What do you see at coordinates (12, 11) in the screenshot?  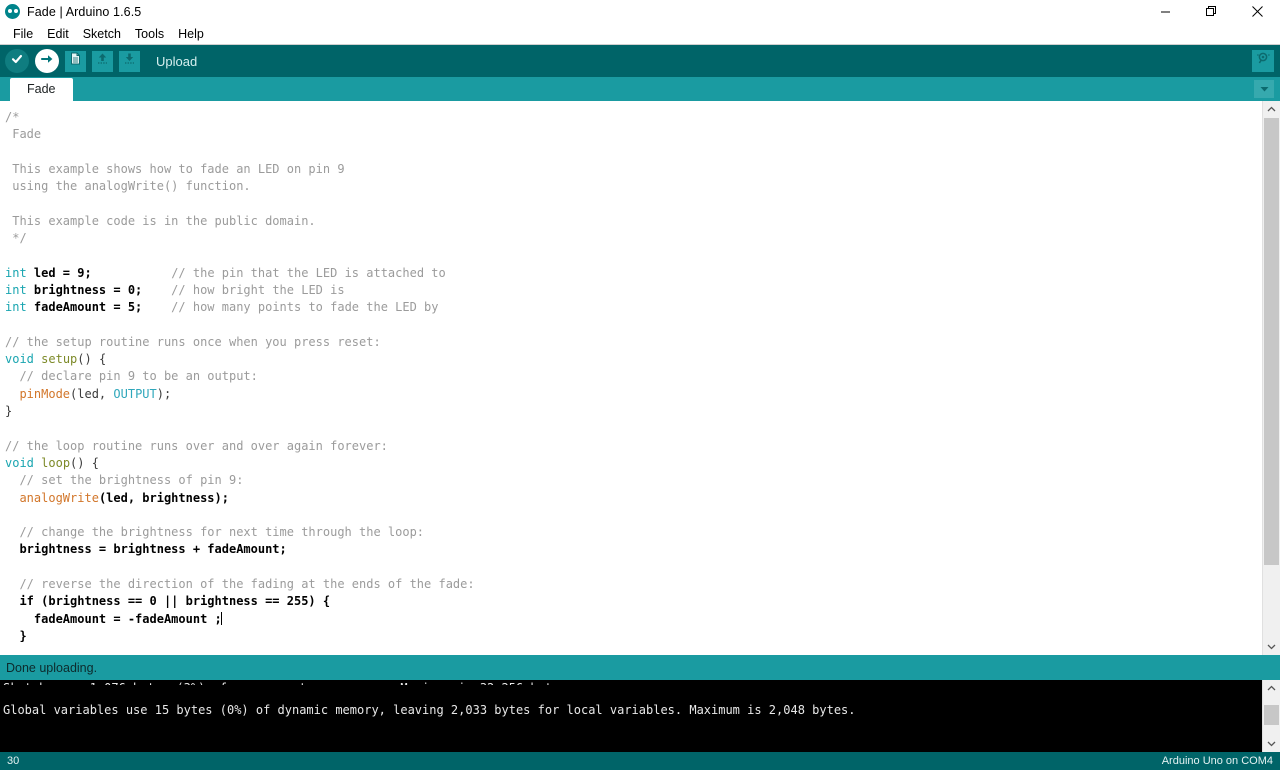 I see `arduino-logo-icon` at bounding box center [12, 11].